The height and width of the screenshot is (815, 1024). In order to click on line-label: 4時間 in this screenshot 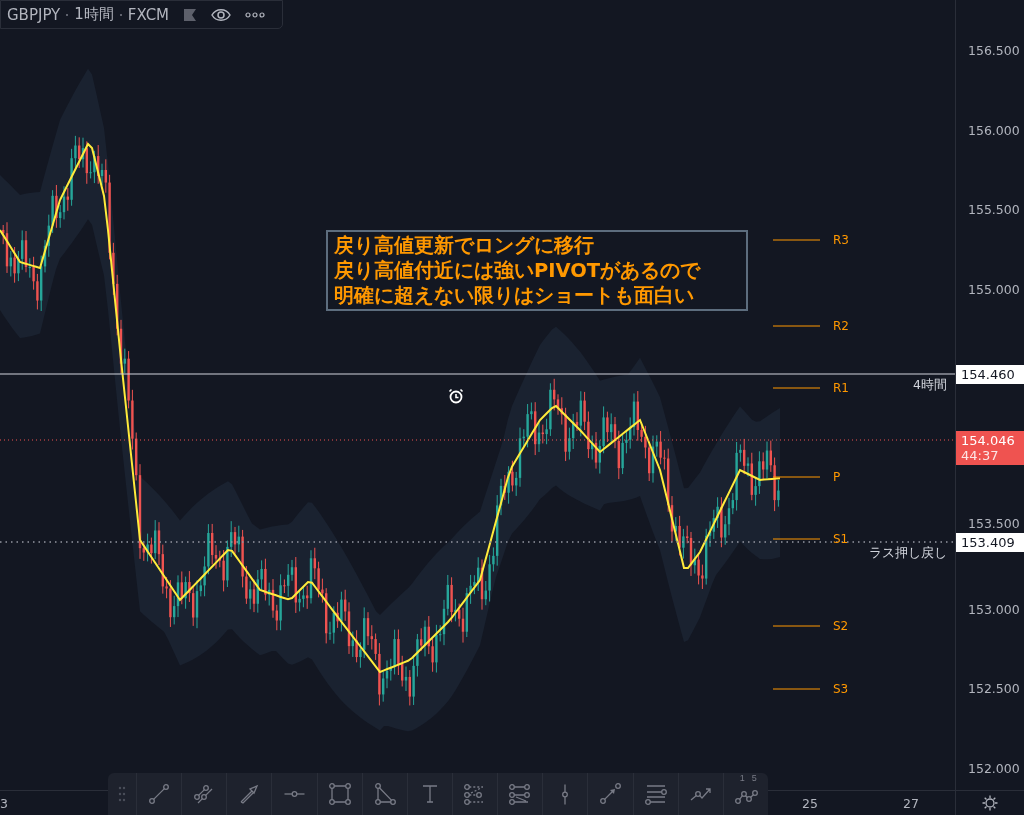, I will do `click(930, 385)`.